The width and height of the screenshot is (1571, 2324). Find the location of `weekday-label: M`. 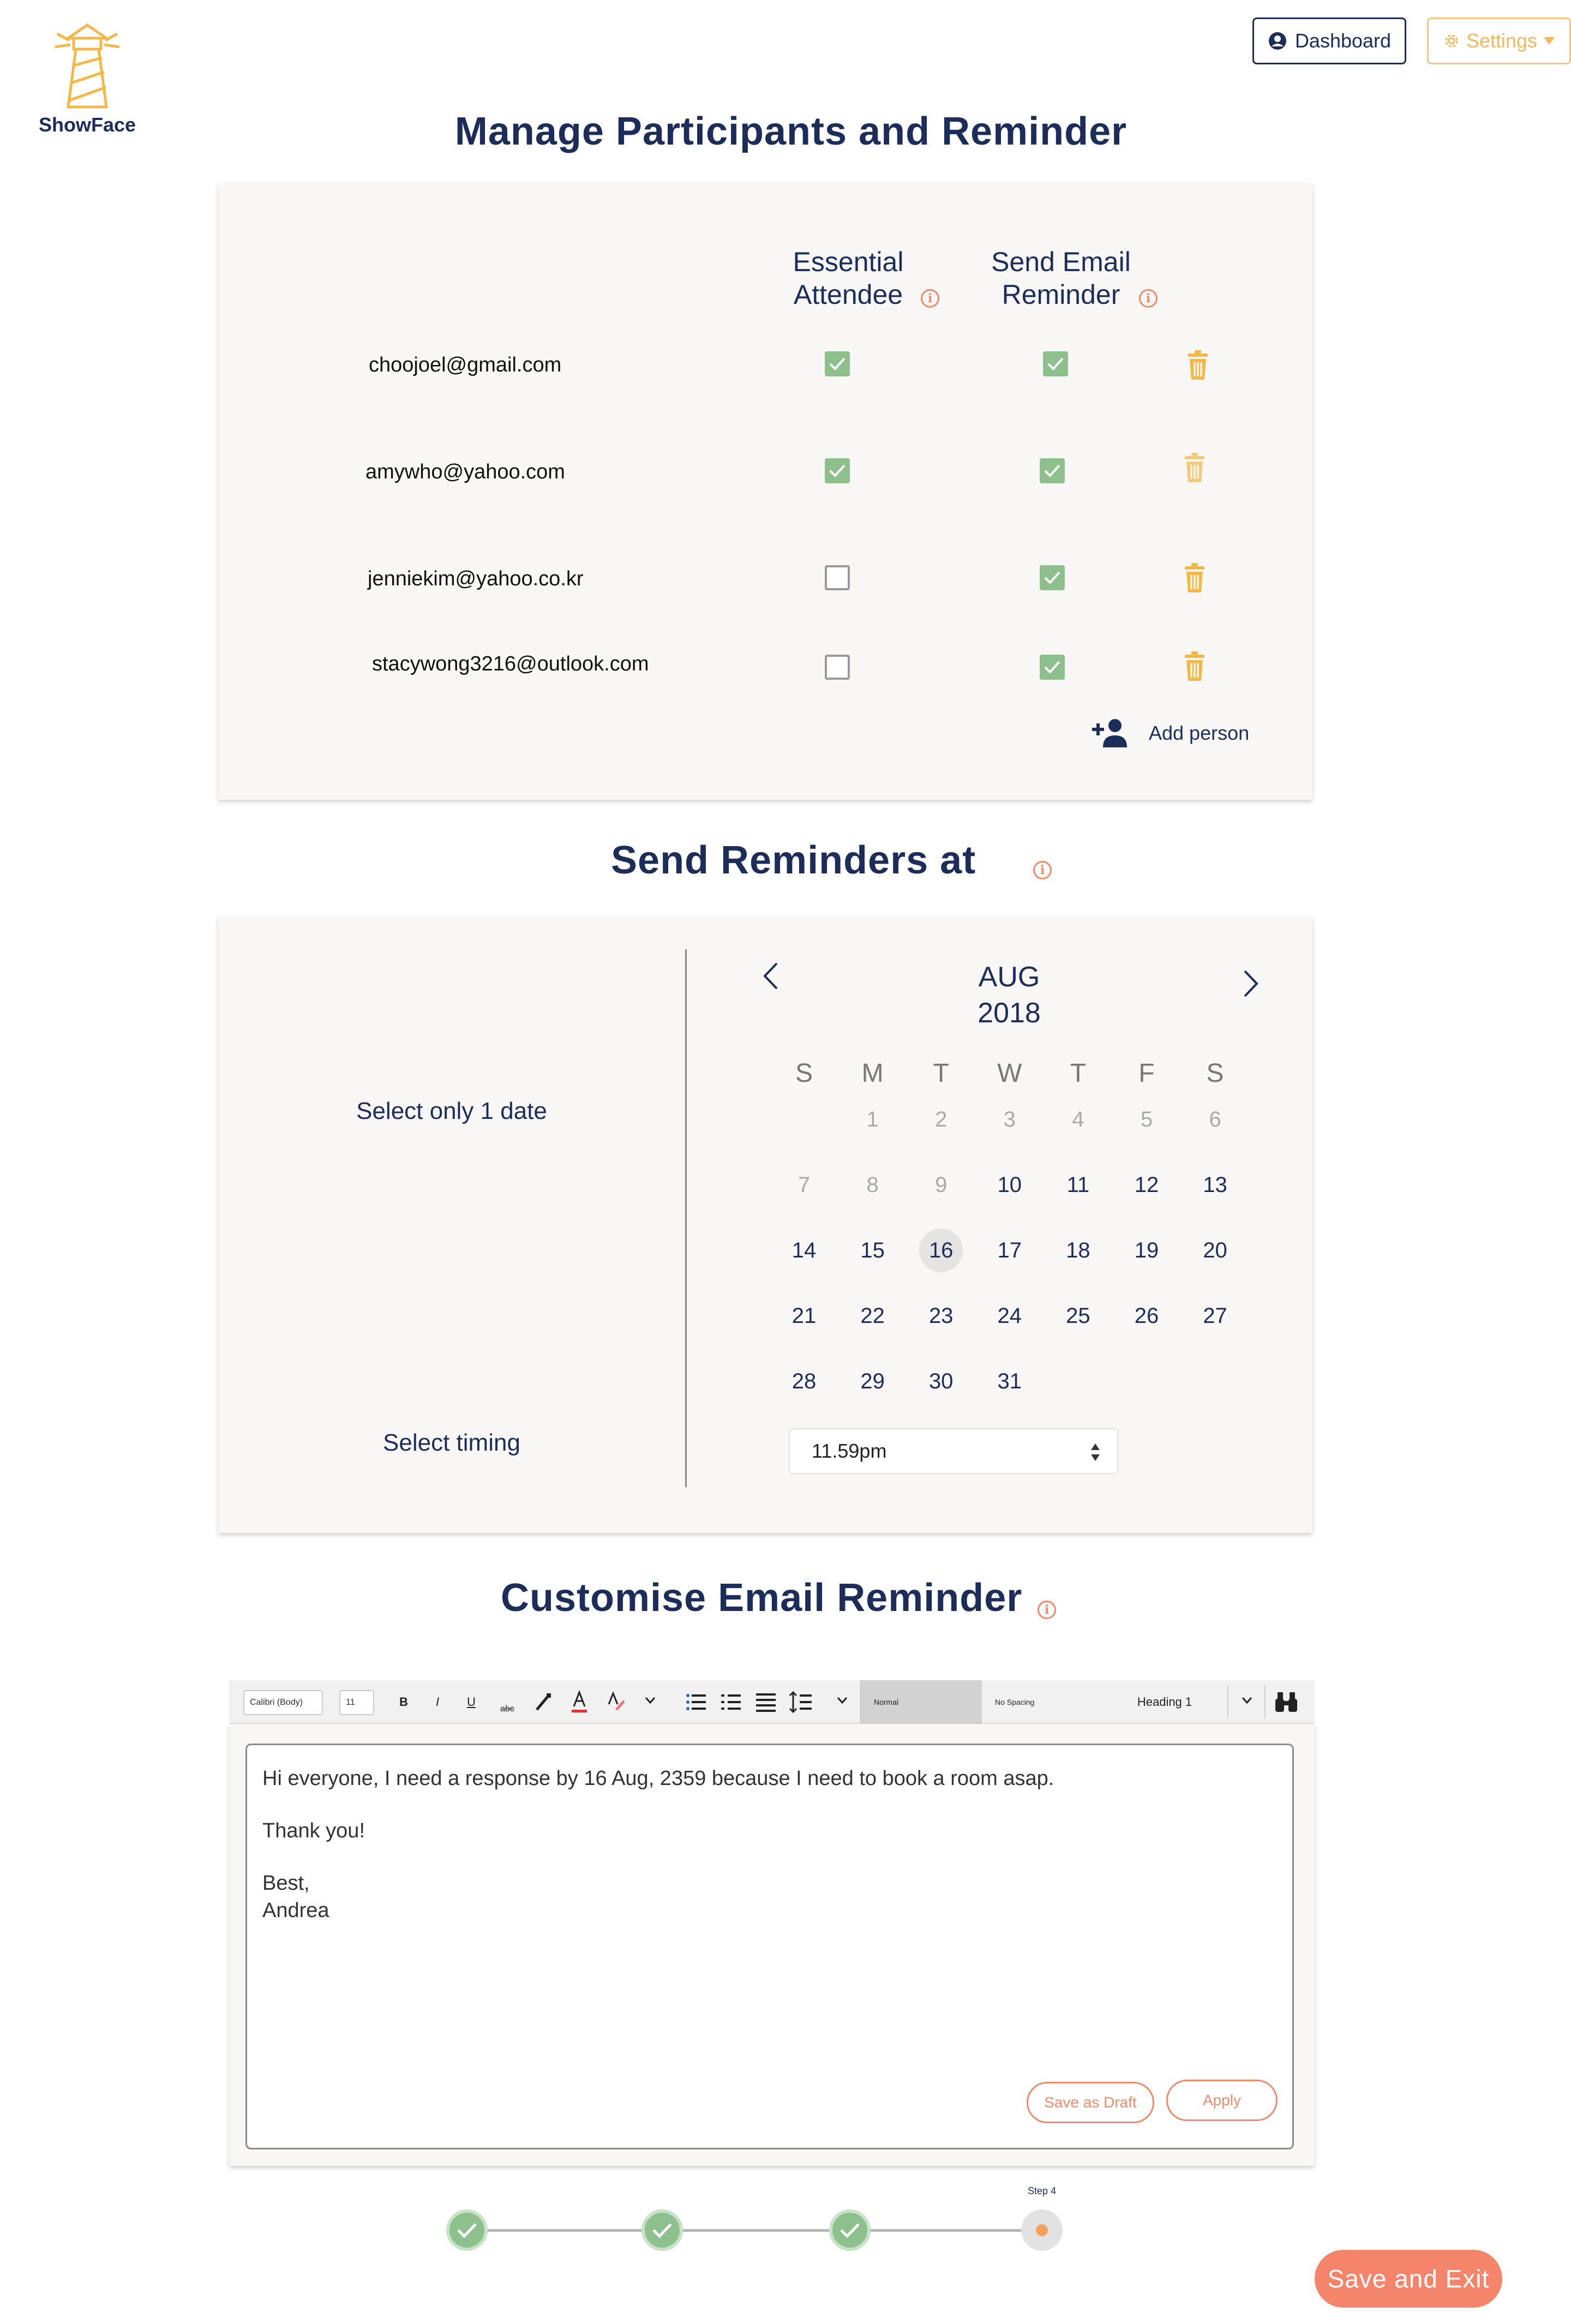

weekday-label: M is located at coordinates (873, 1073).